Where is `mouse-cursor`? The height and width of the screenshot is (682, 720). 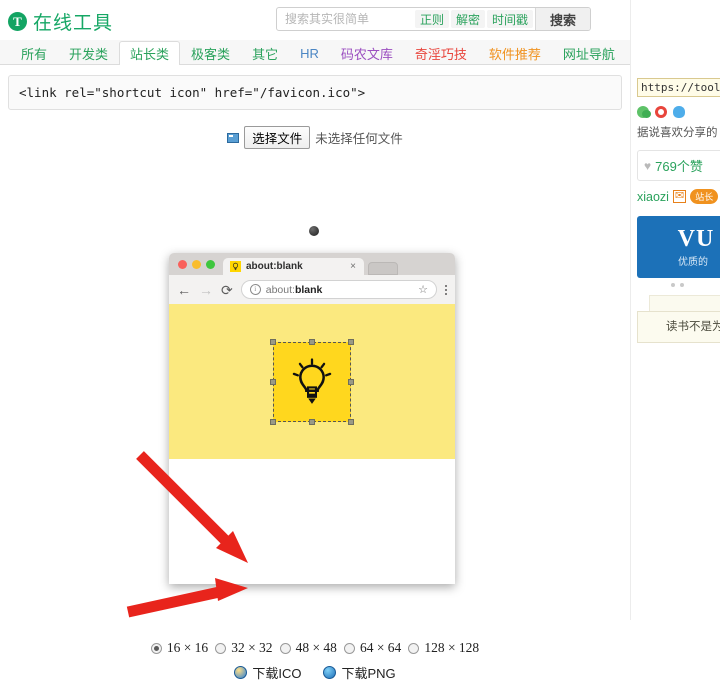 mouse-cursor is located at coordinates (314, 231).